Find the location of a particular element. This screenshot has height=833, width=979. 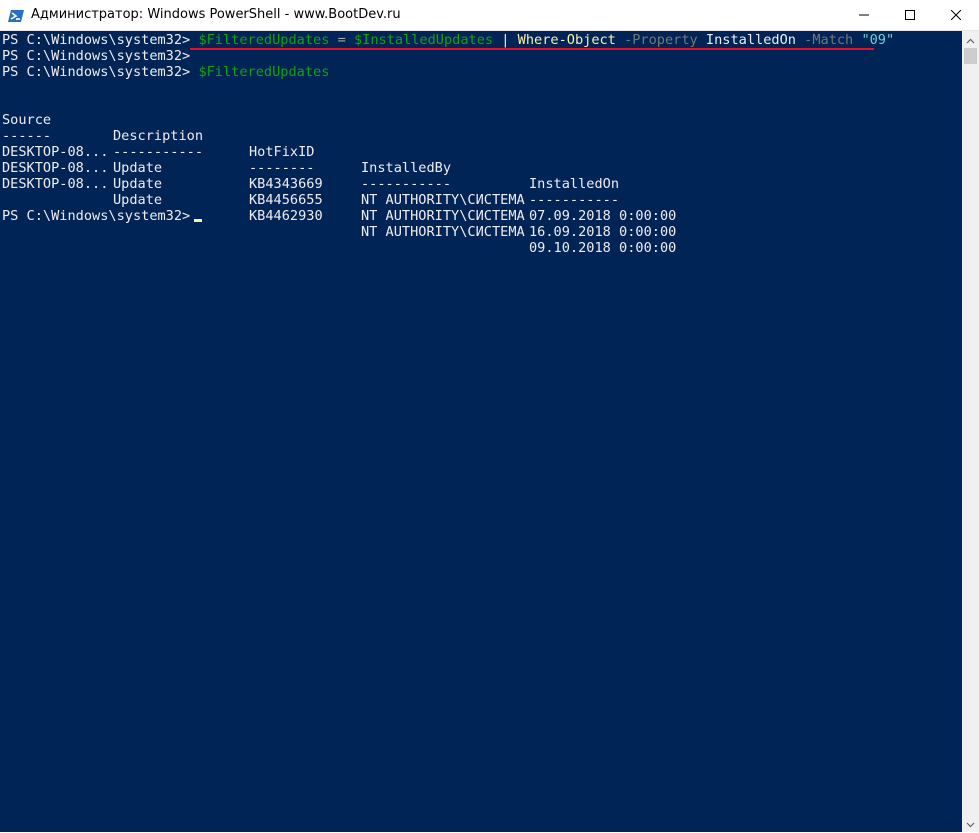

highlight-underline is located at coordinates (532, 49).